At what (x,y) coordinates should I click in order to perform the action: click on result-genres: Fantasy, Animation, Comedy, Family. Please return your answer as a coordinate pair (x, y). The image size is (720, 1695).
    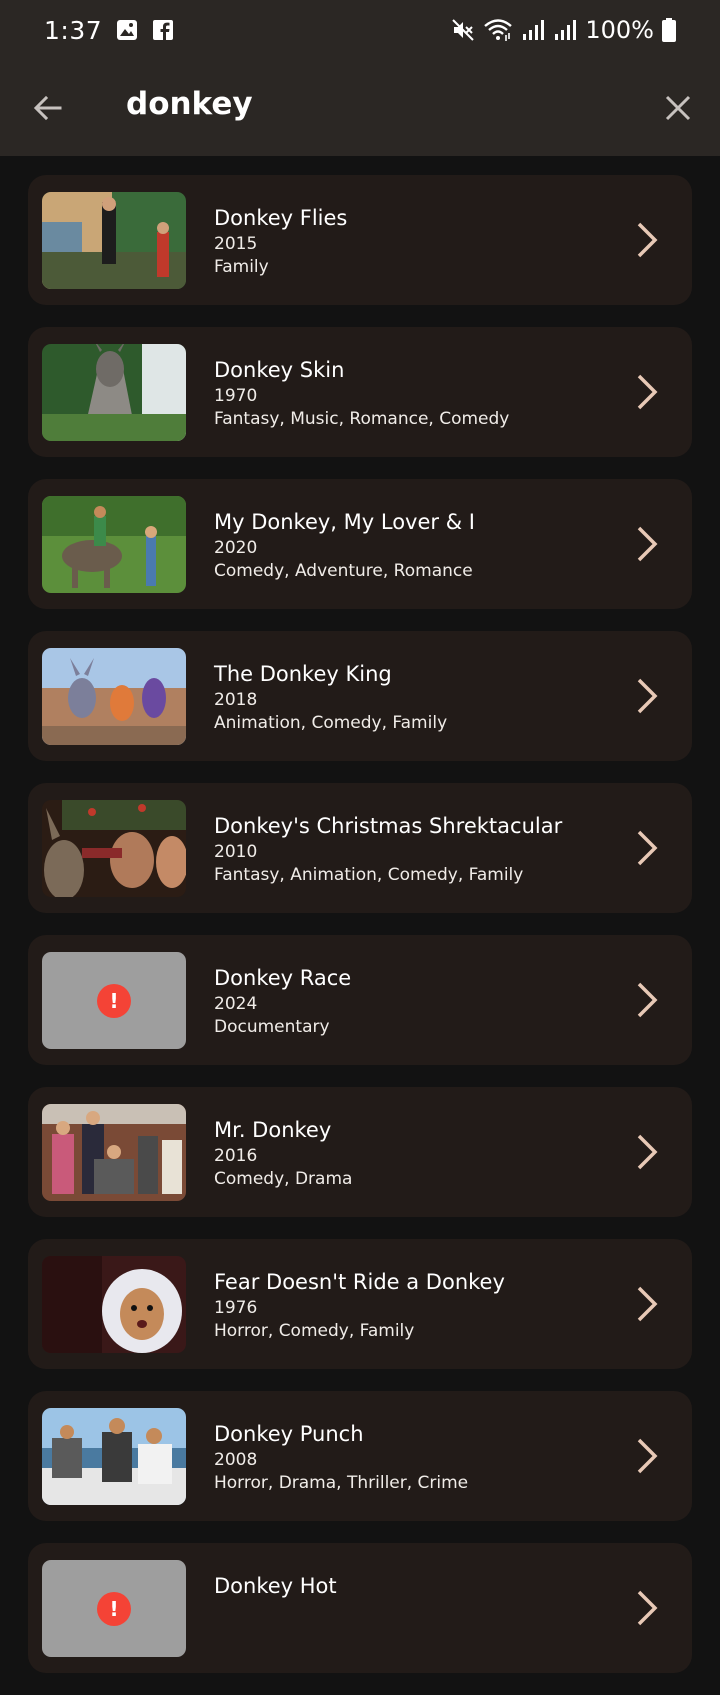
    Looking at the image, I should click on (369, 875).